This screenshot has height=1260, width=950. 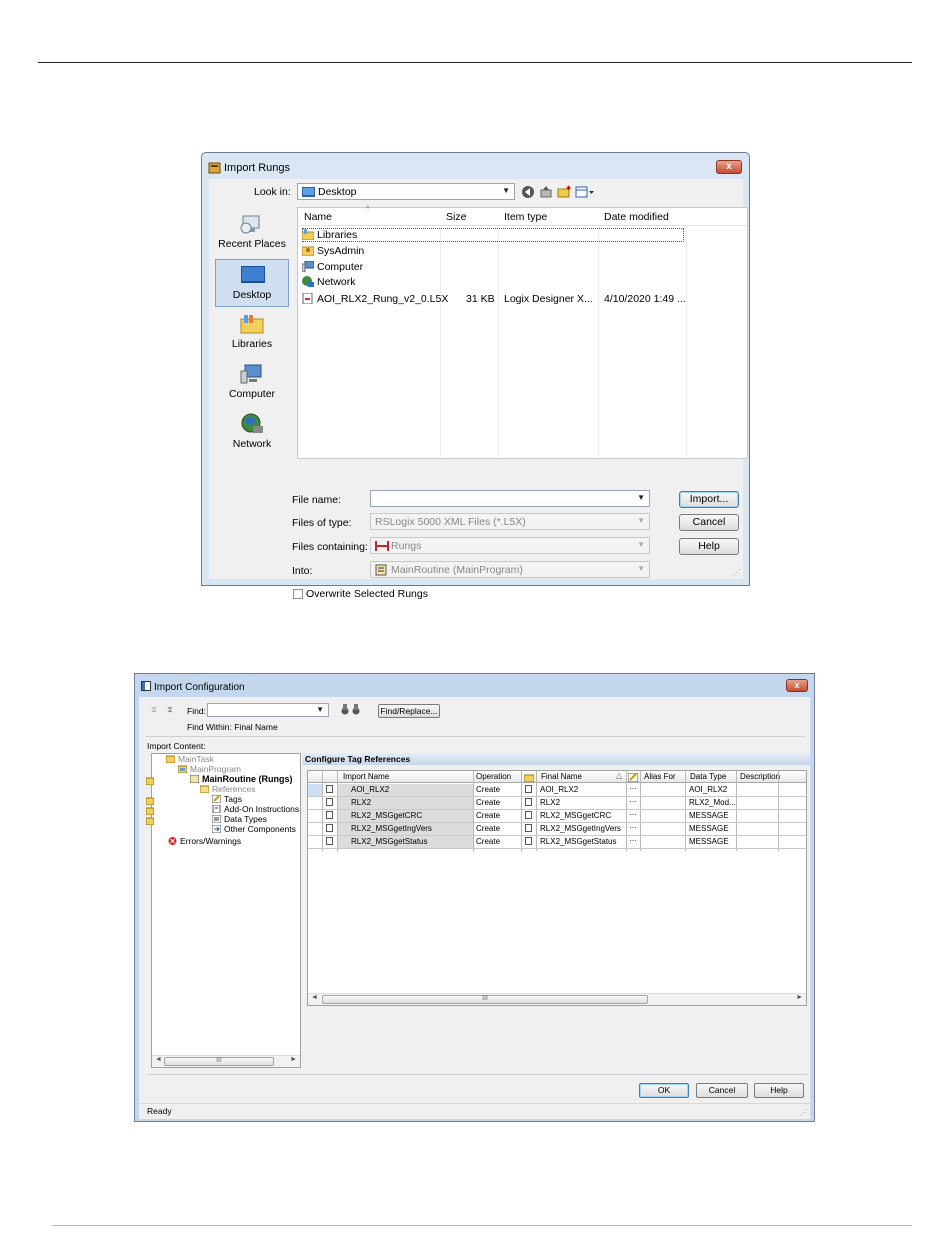 I want to click on column-header-data-type: Data Type, so click(x=712, y=777).